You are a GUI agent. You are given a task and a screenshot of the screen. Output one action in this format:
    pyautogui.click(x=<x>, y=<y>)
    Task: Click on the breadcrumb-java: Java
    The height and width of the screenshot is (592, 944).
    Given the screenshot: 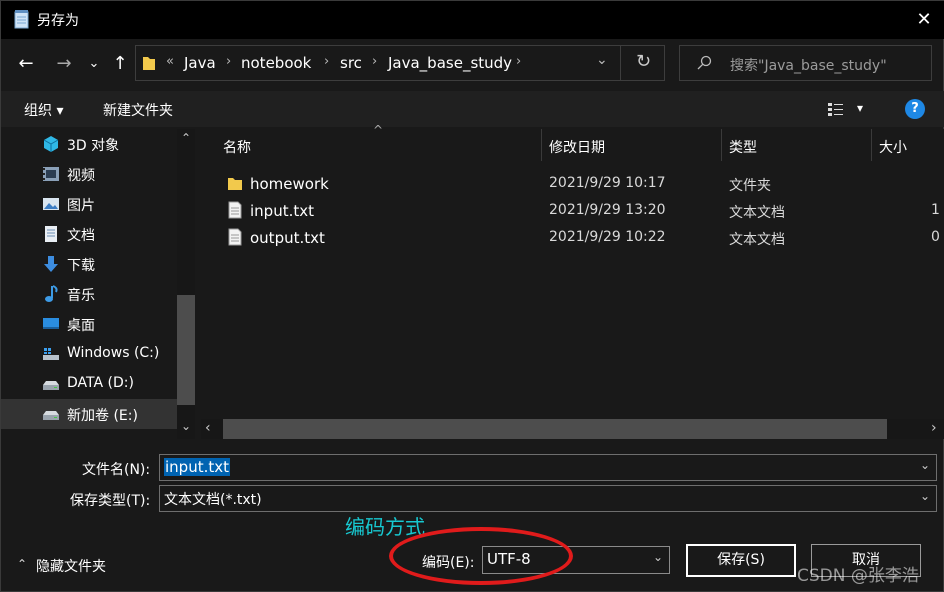 What is the action you would take?
    pyautogui.click(x=200, y=63)
    